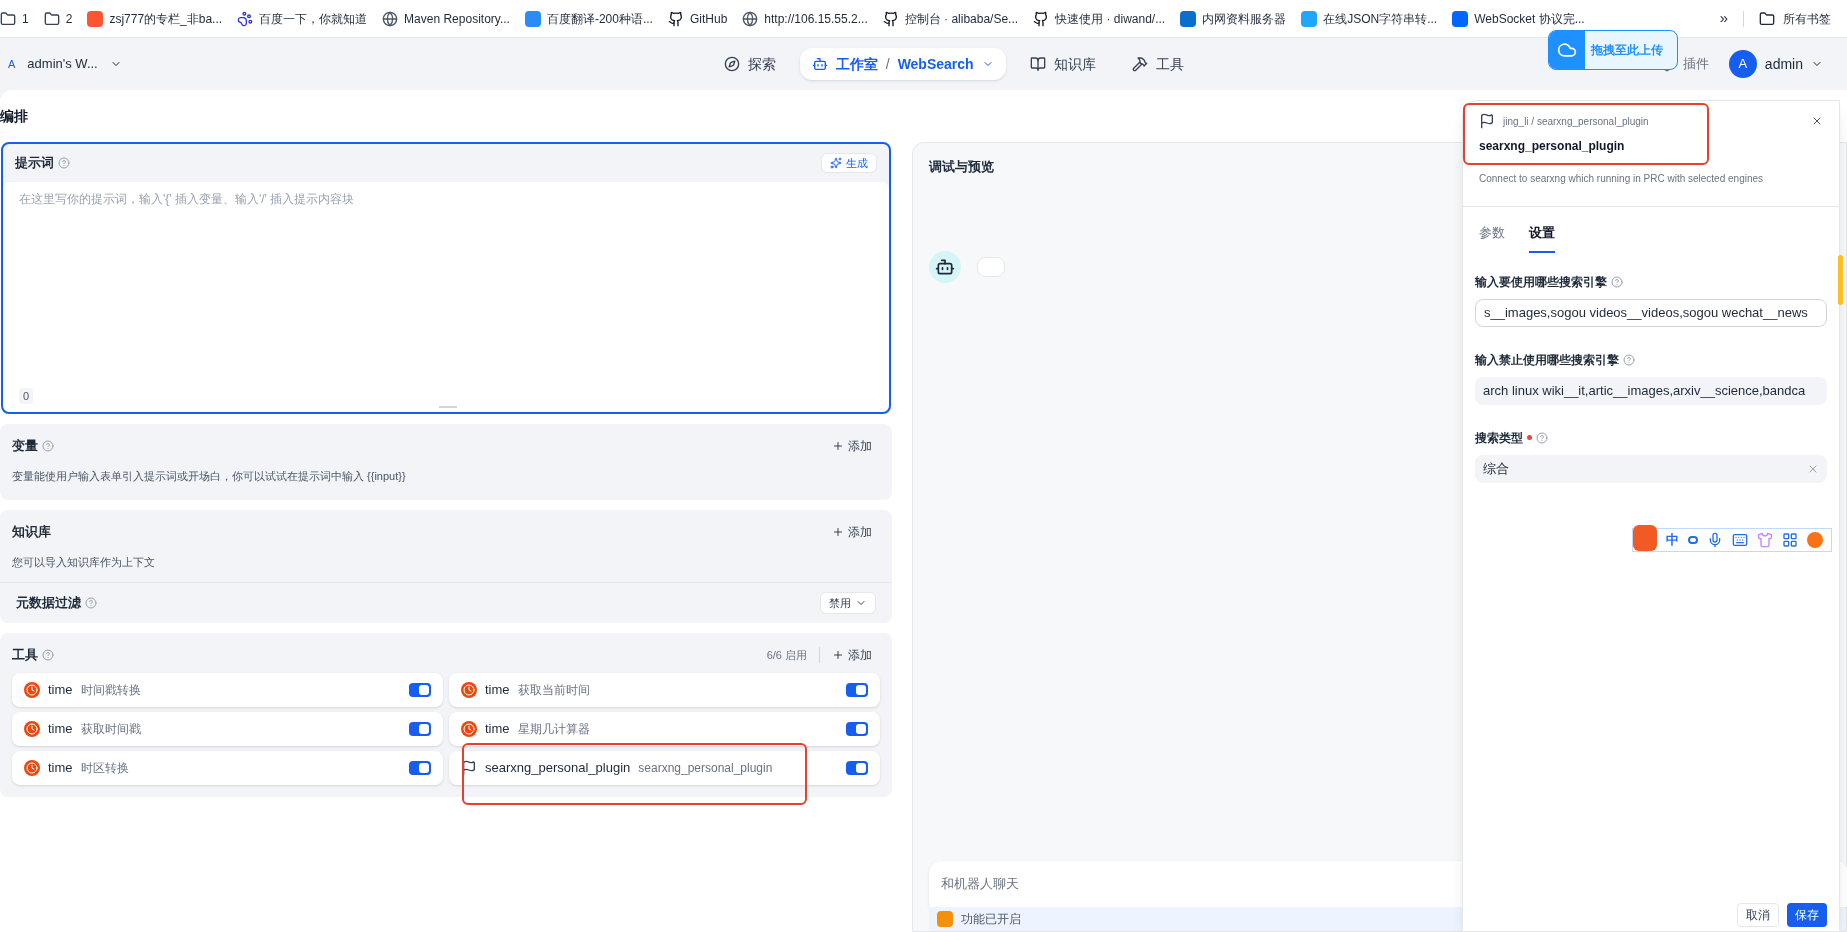 The height and width of the screenshot is (932, 1847). What do you see at coordinates (187, 199) in the screenshot?
I see `prompt-placeholder: 在这里写你的提示词，输入'{' 插入变量、输入'/' 插入提示内容块` at bounding box center [187, 199].